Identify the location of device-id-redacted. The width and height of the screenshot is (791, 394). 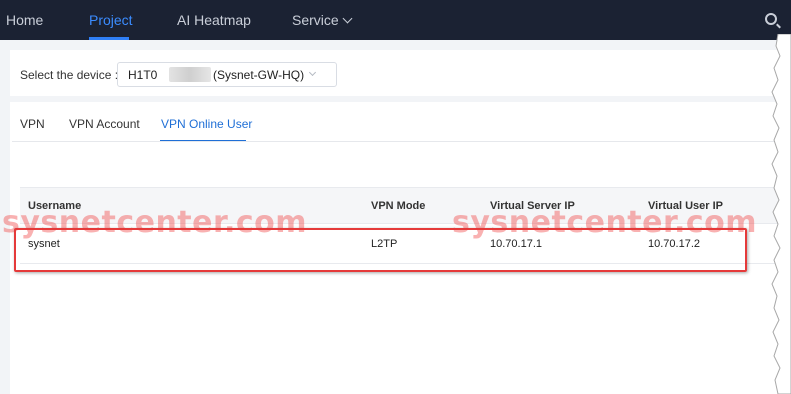
(190, 74).